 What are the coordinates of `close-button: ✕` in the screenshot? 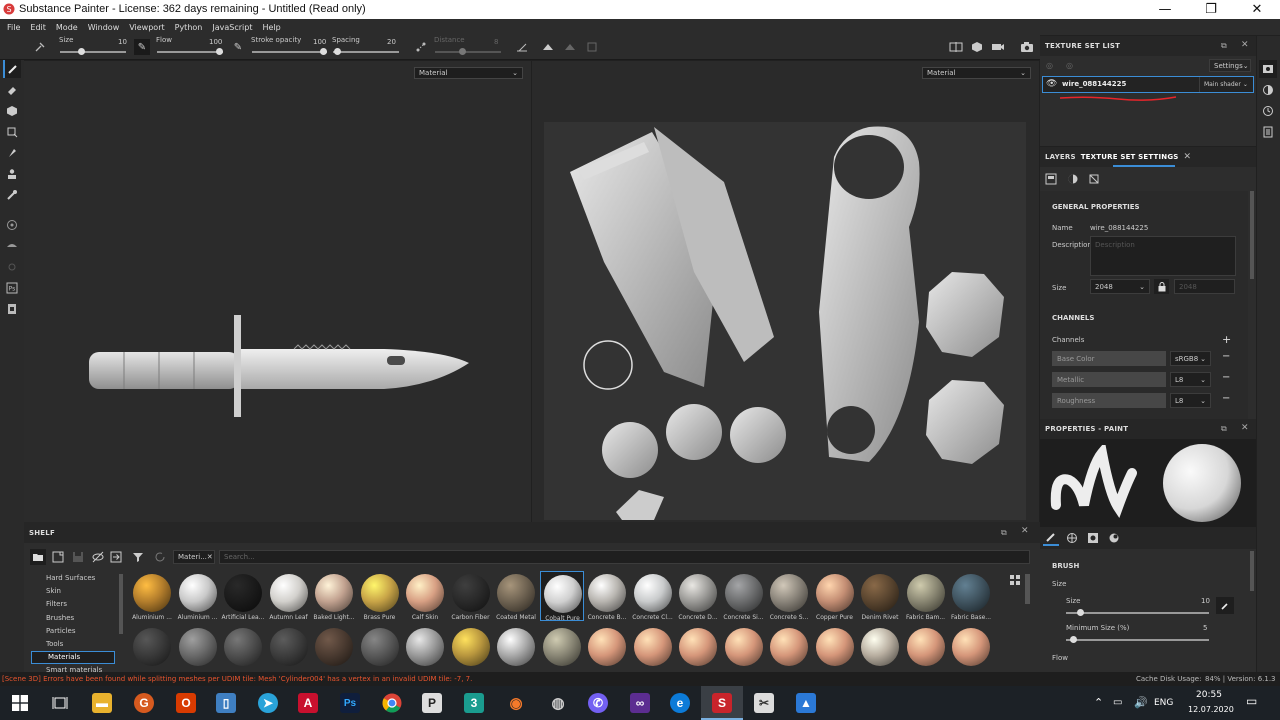 It's located at (1257, 9).